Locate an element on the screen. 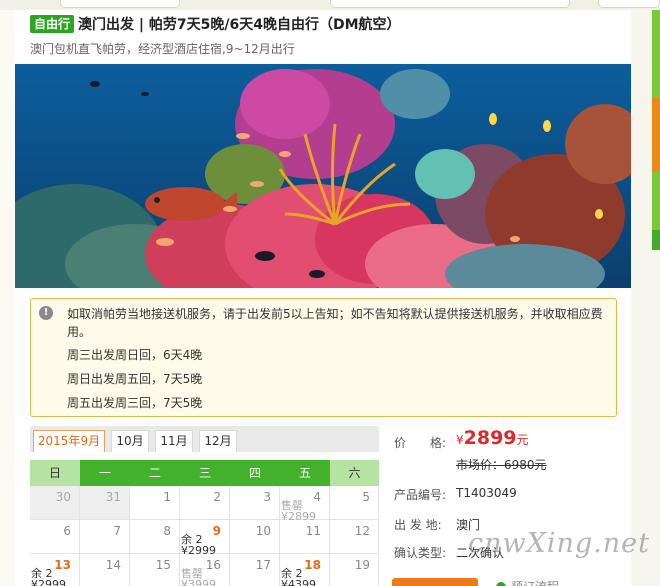  calendar-day-number: 1 is located at coordinates (167, 497).